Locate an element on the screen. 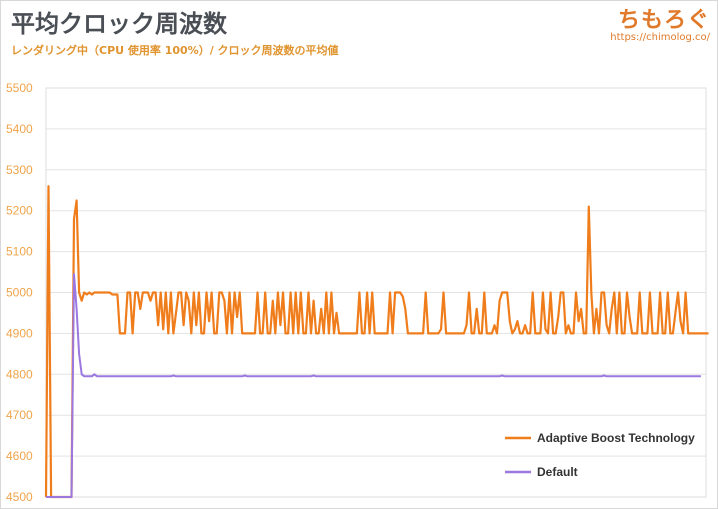 The height and width of the screenshot is (509, 718). y-tick-label: 5200 is located at coordinates (19, 211).